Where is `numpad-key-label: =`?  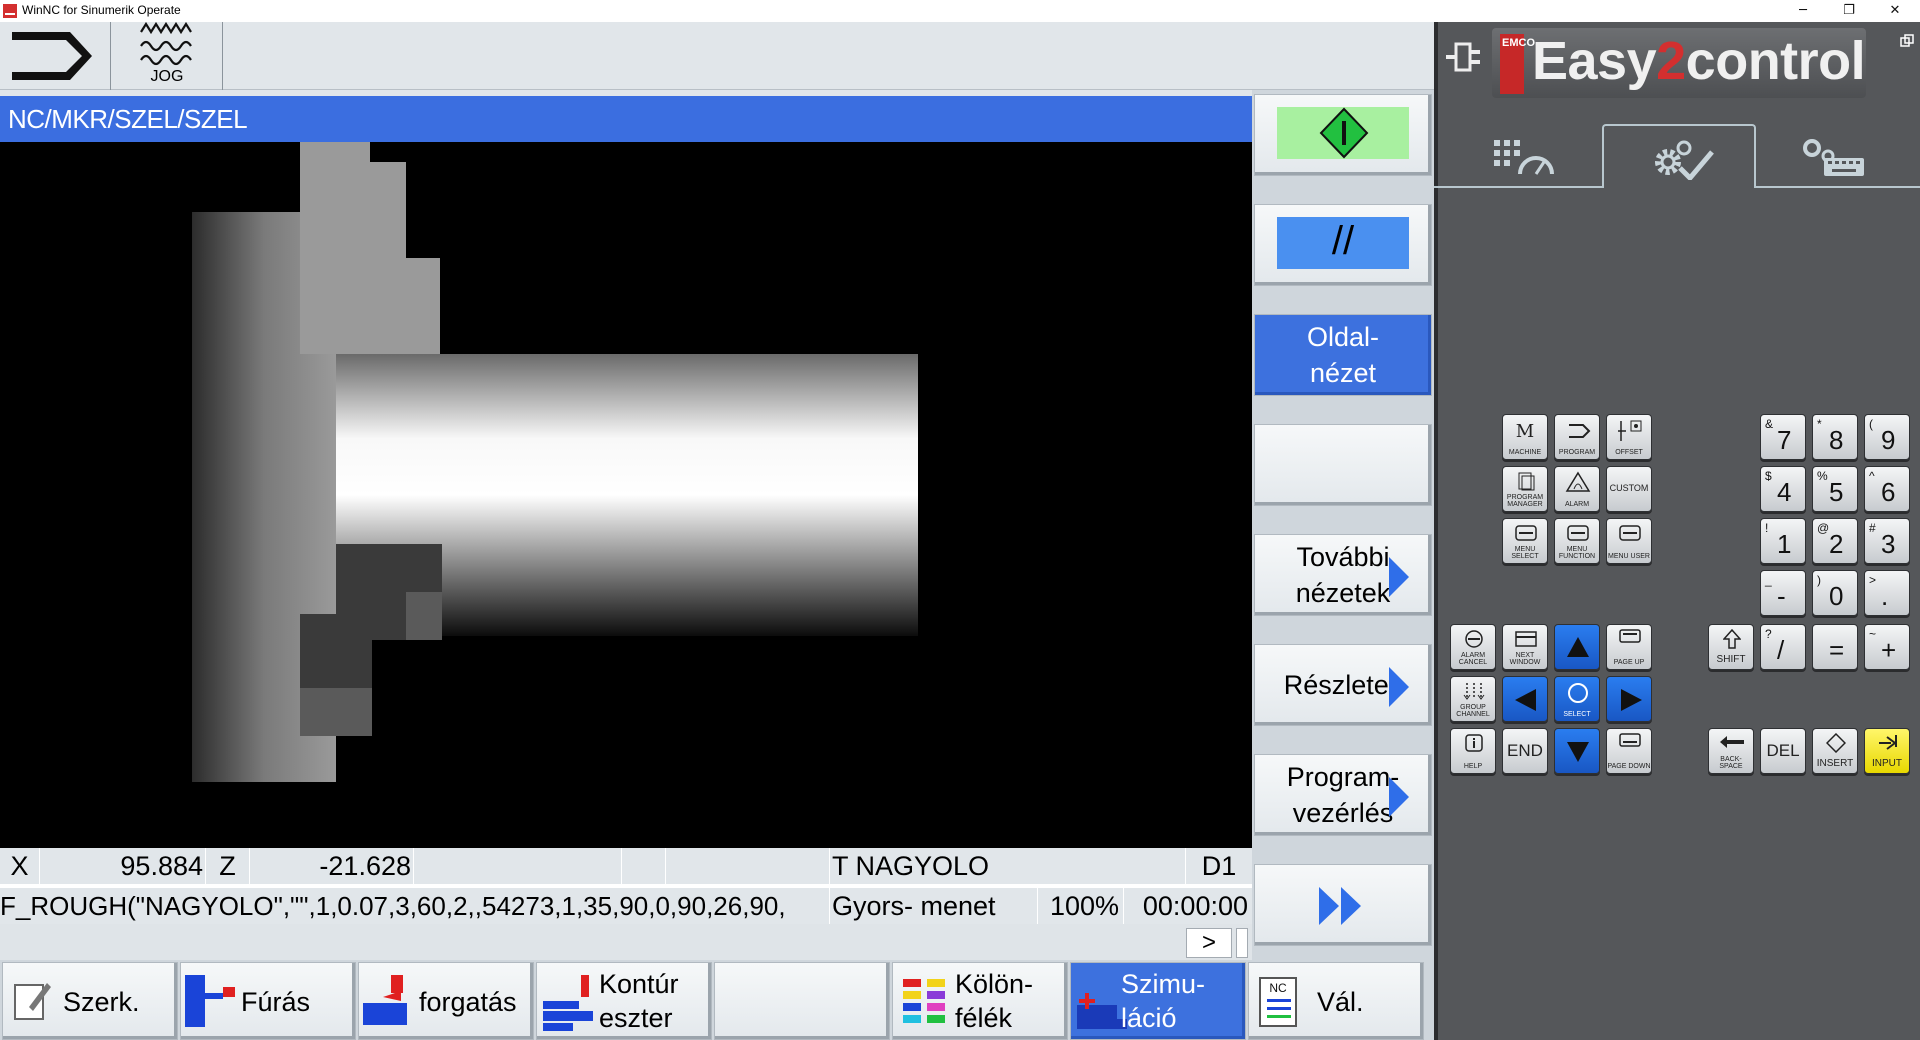 numpad-key-label: = is located at coordinates (1837, 650).